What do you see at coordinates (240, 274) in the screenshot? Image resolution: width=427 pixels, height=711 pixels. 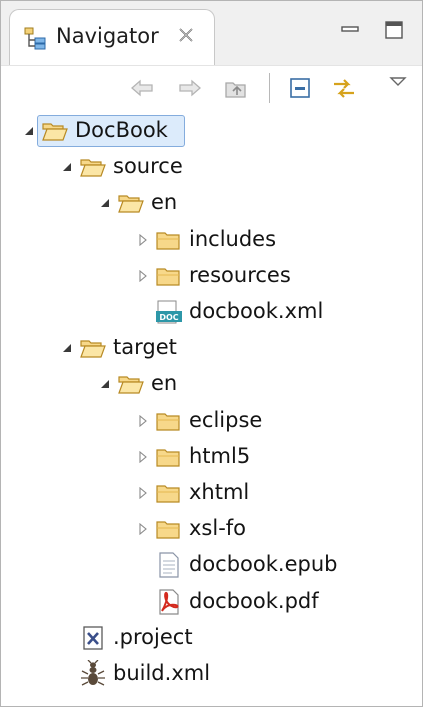 I see `tree-item-label: resources` at bounding box center [240, 274].